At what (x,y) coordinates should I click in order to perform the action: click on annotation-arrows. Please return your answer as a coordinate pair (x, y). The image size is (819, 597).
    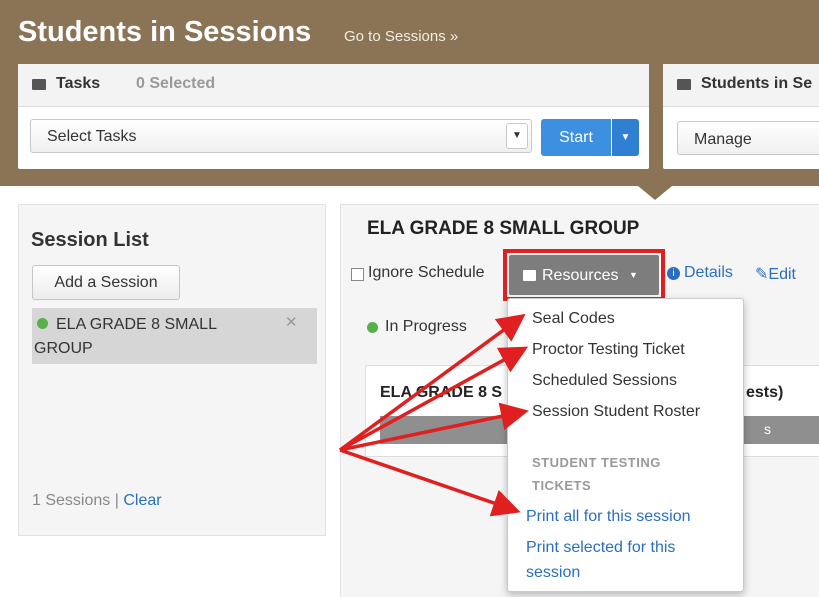
    Looking at the image, I should click on (433, 415).